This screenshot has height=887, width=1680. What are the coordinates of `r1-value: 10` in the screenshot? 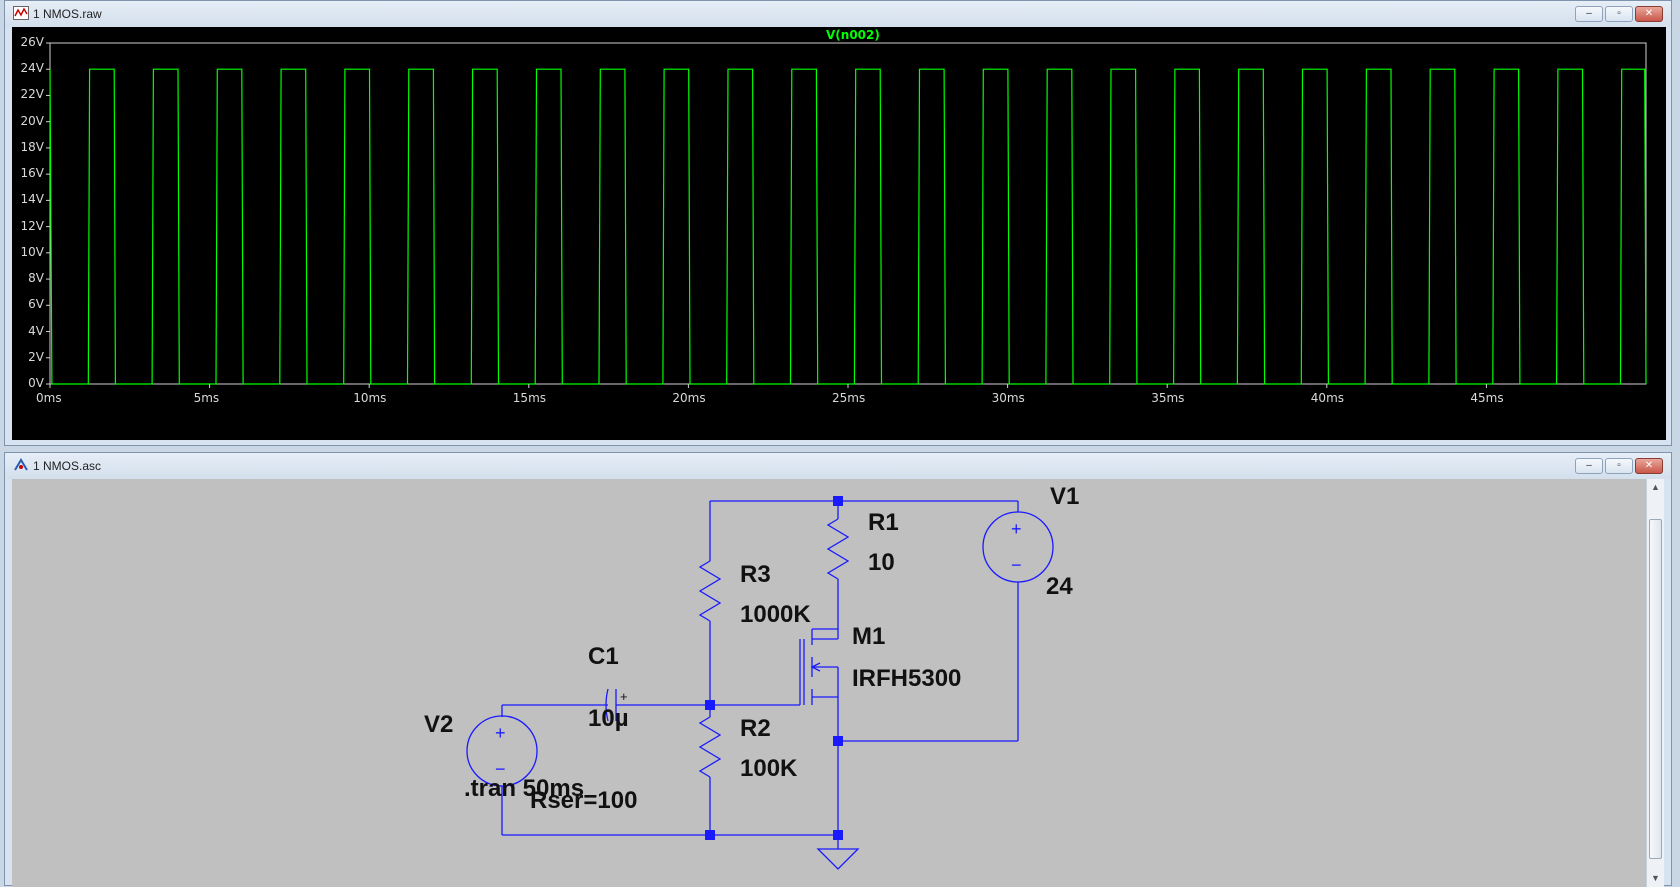 It's located at (881, 563).